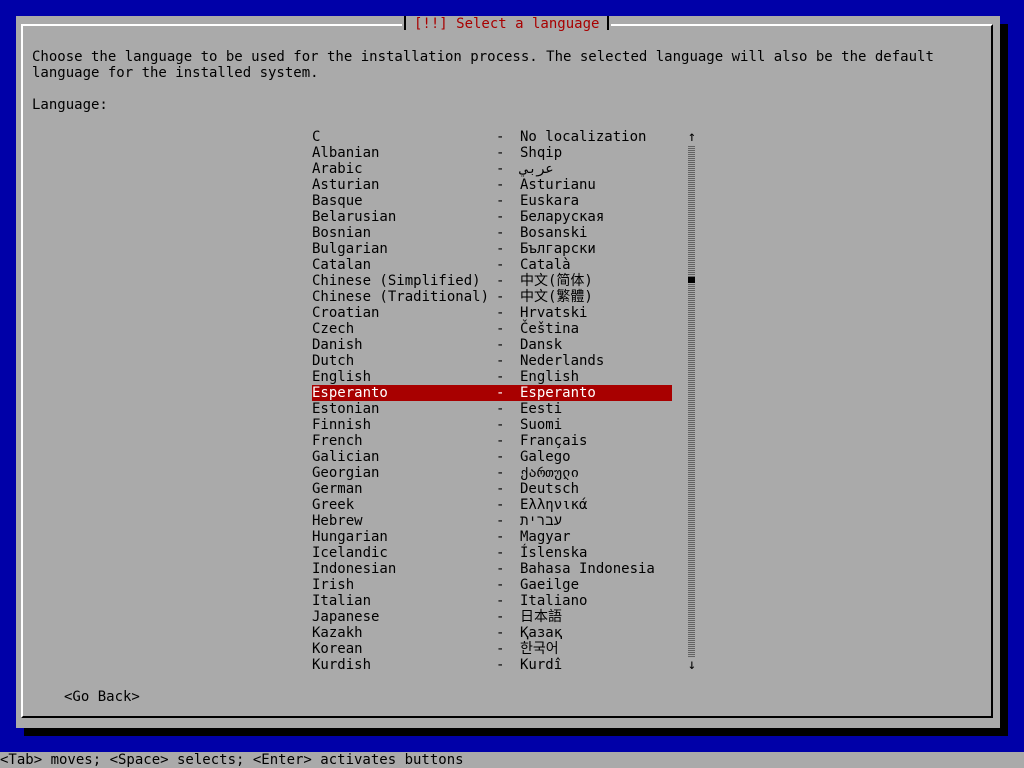  I want to click on language-native-name: Ελληνικά, so click(554, 505).